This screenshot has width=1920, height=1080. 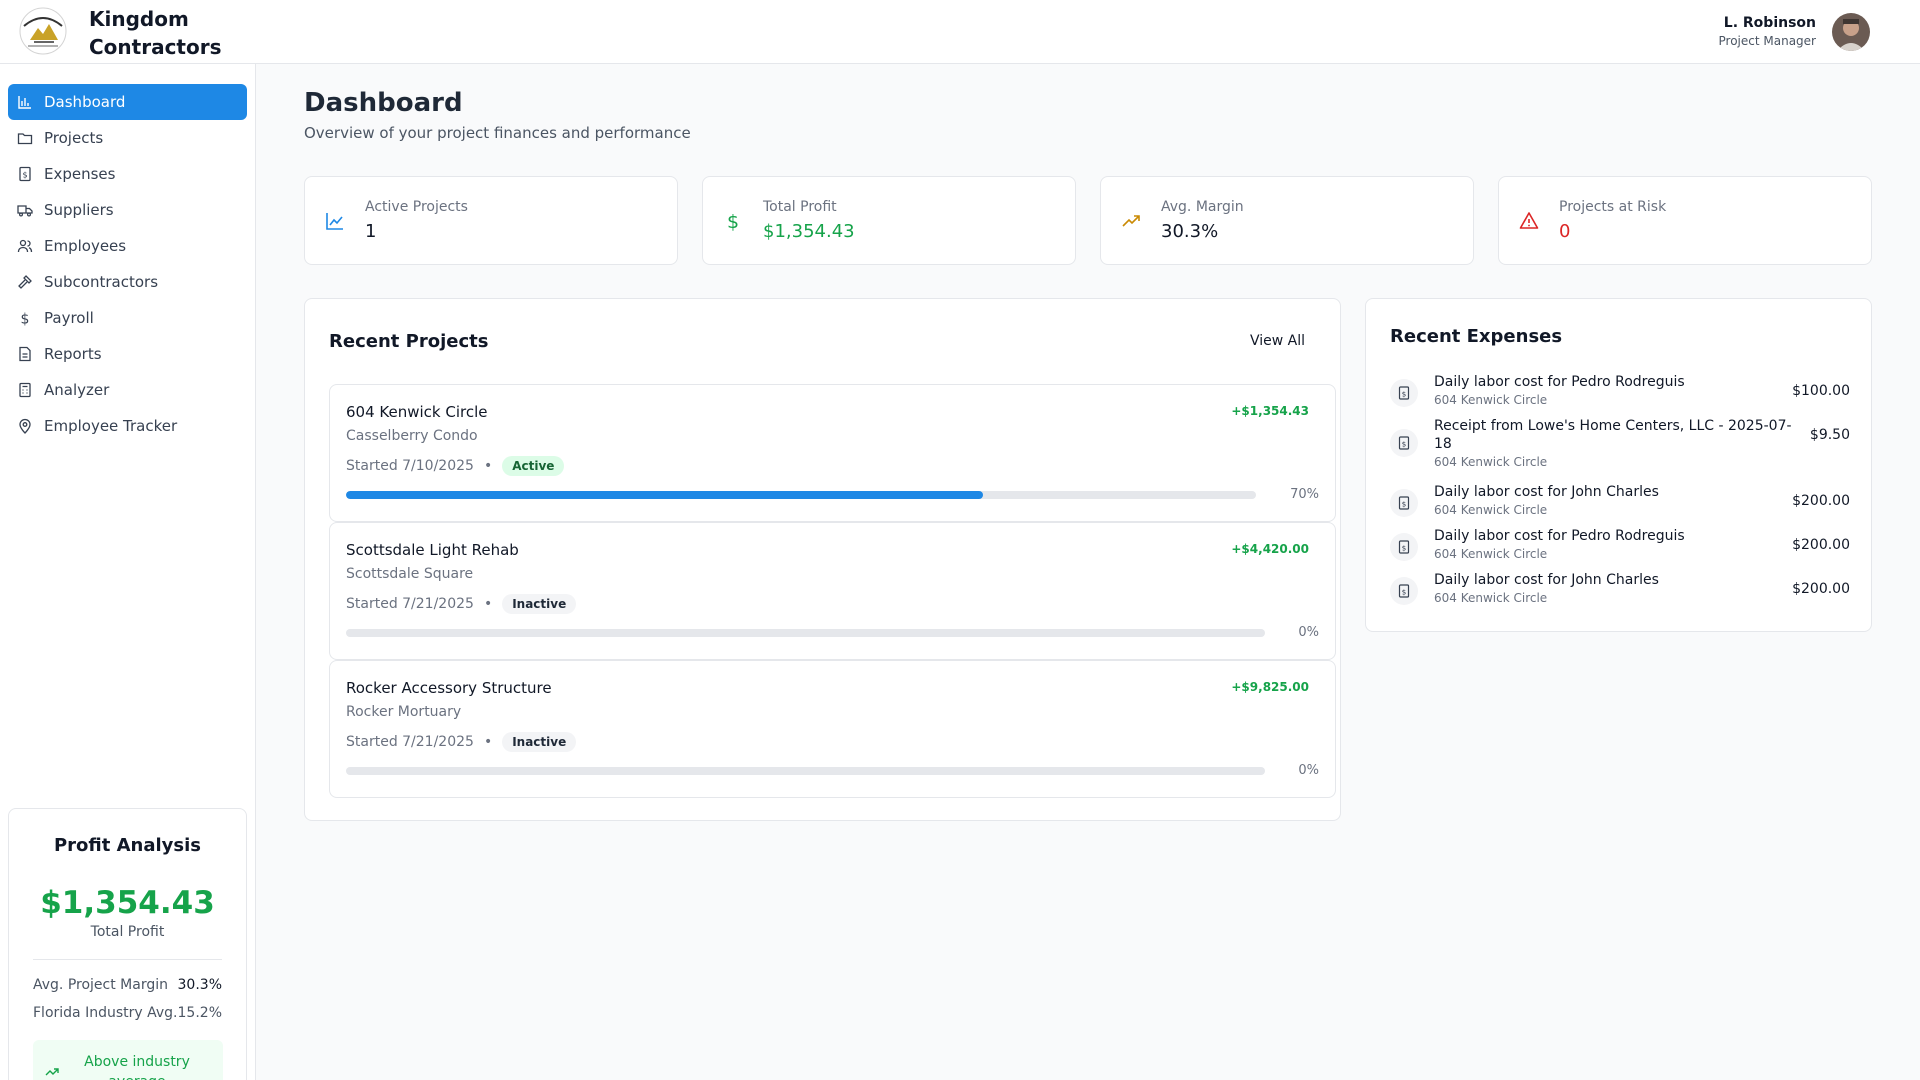 What do you see at coordinates (1529, 220) in the screenshot?
I see `warning-icon` at bounding box center [1529, 220].